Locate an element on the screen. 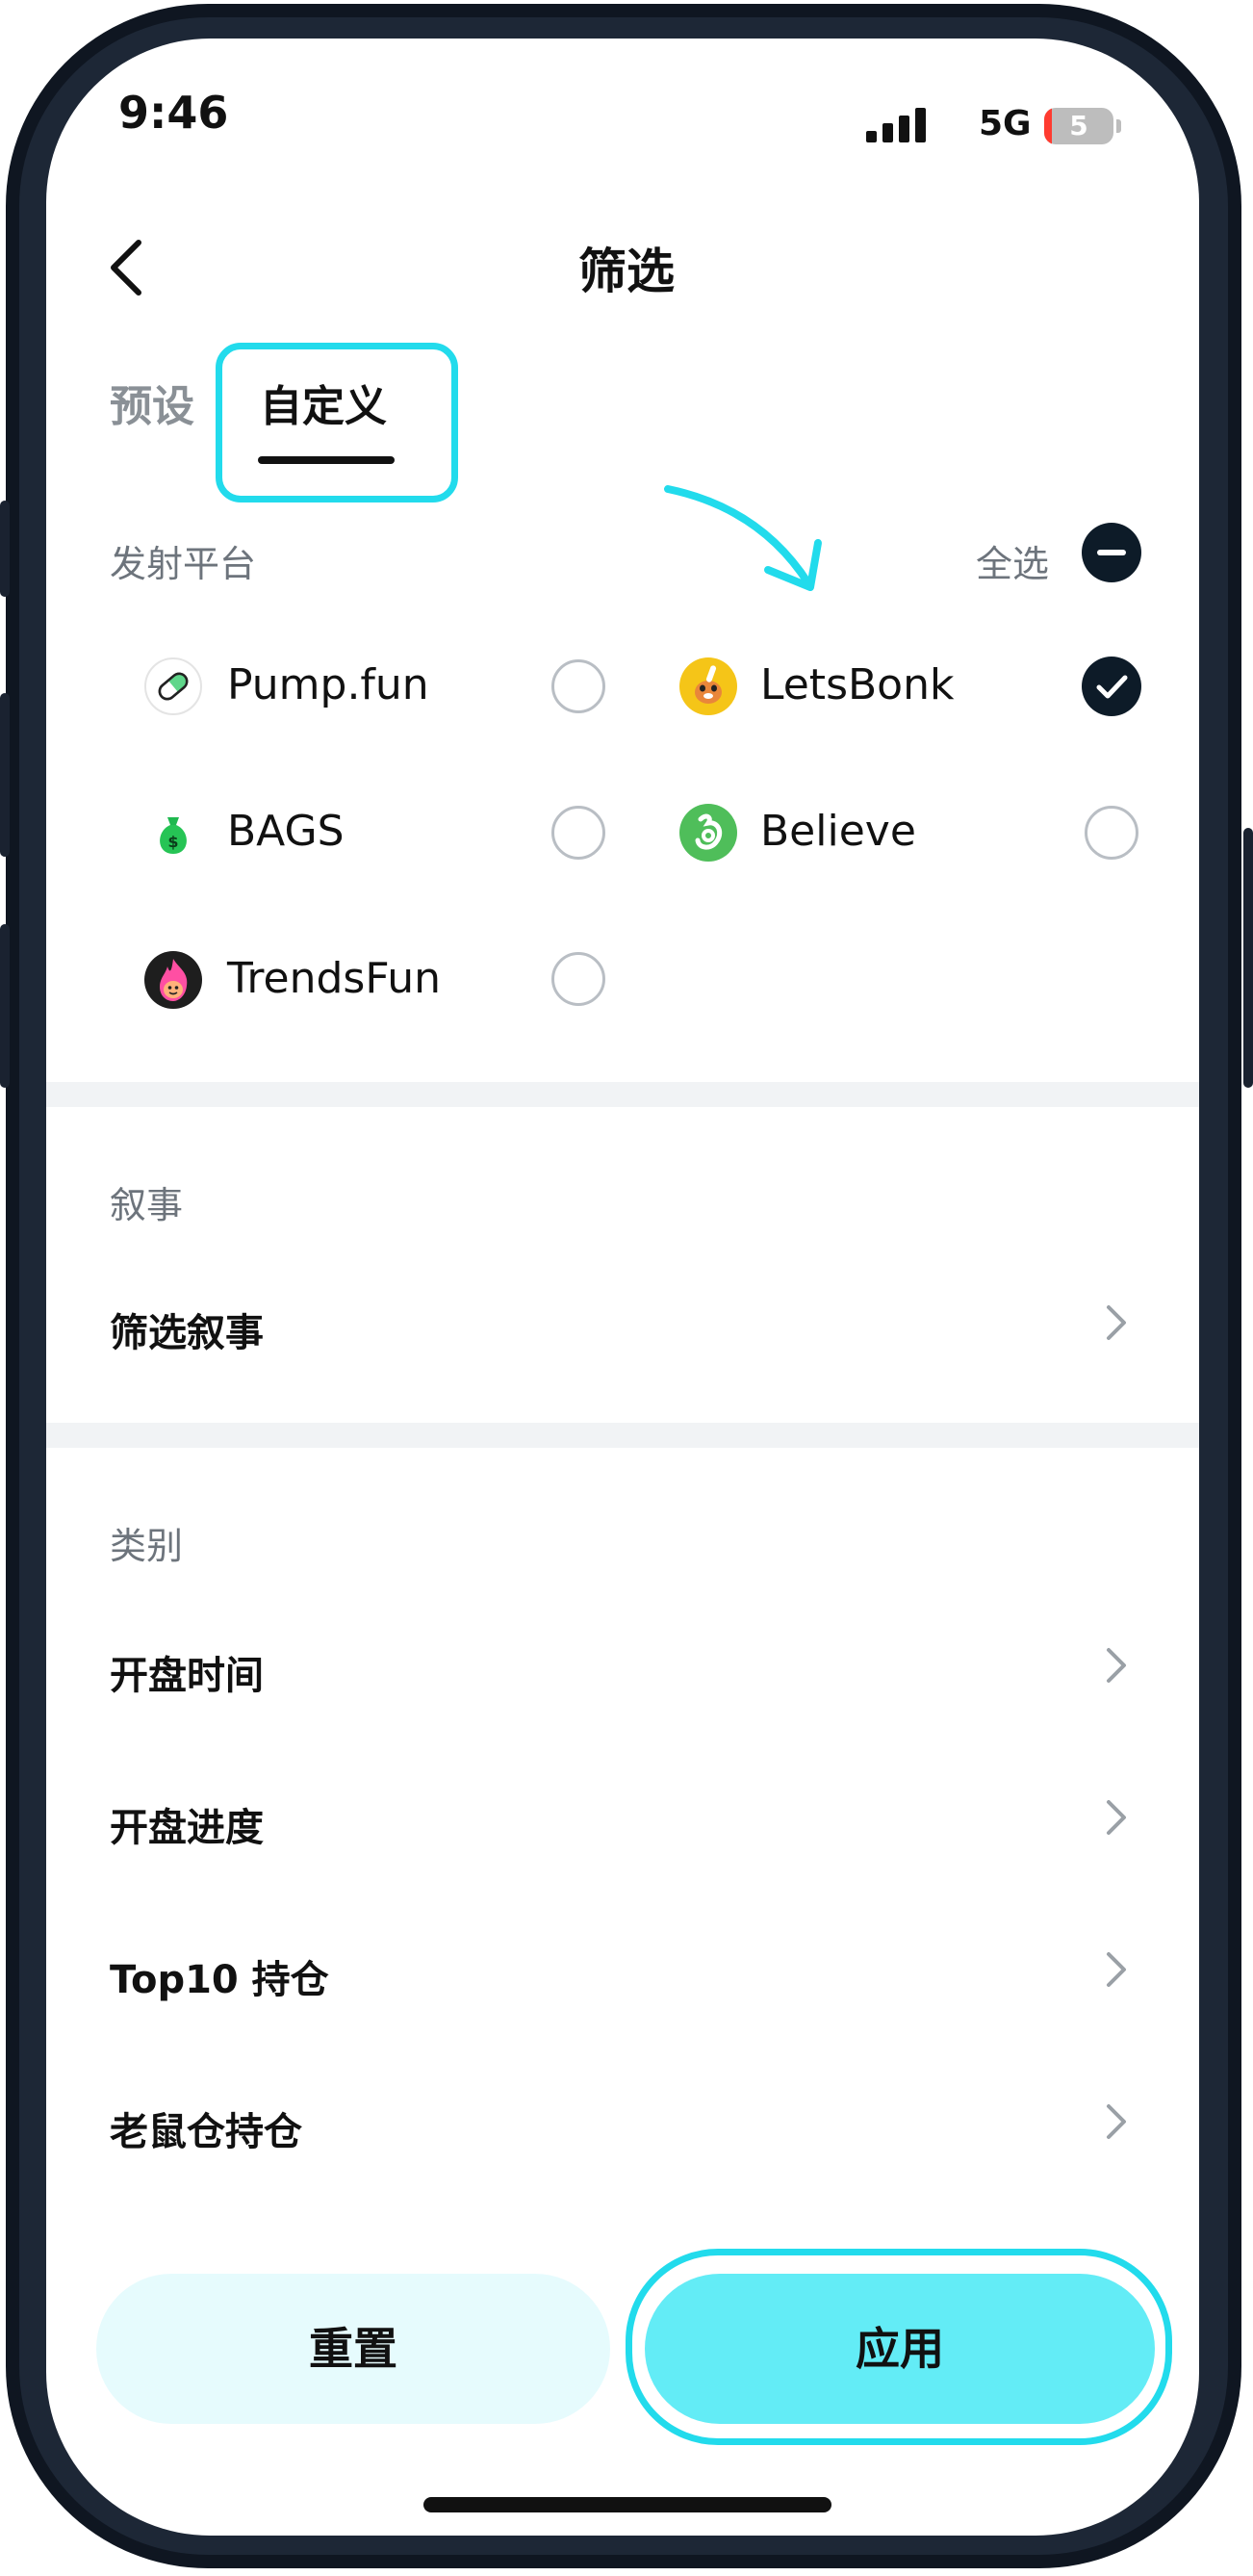 The height and width of the screenshot is (2576, 1253). row-filter-narrative: 筛选叙事 is located at coordinates (622, 1324).